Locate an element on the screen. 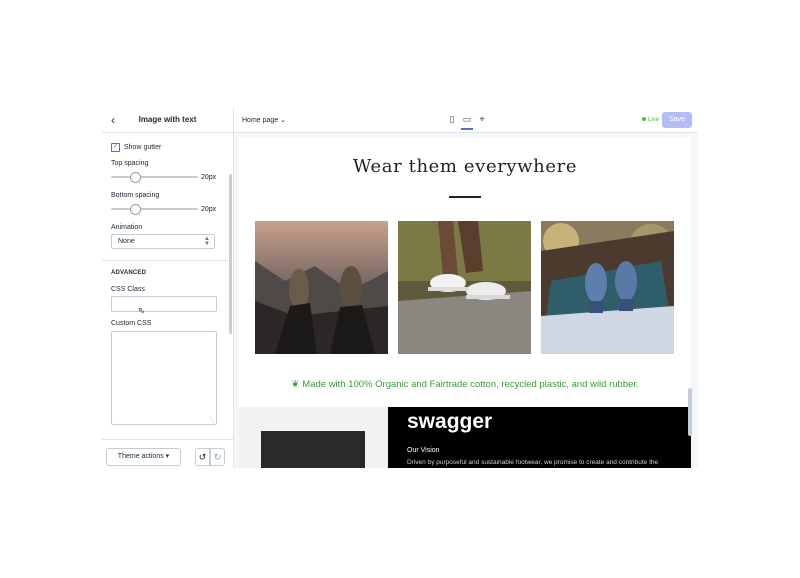 The height and width of the screenshot is (578, 800). bottom-spacing-value: 20px is located at coordinates (209, 209).